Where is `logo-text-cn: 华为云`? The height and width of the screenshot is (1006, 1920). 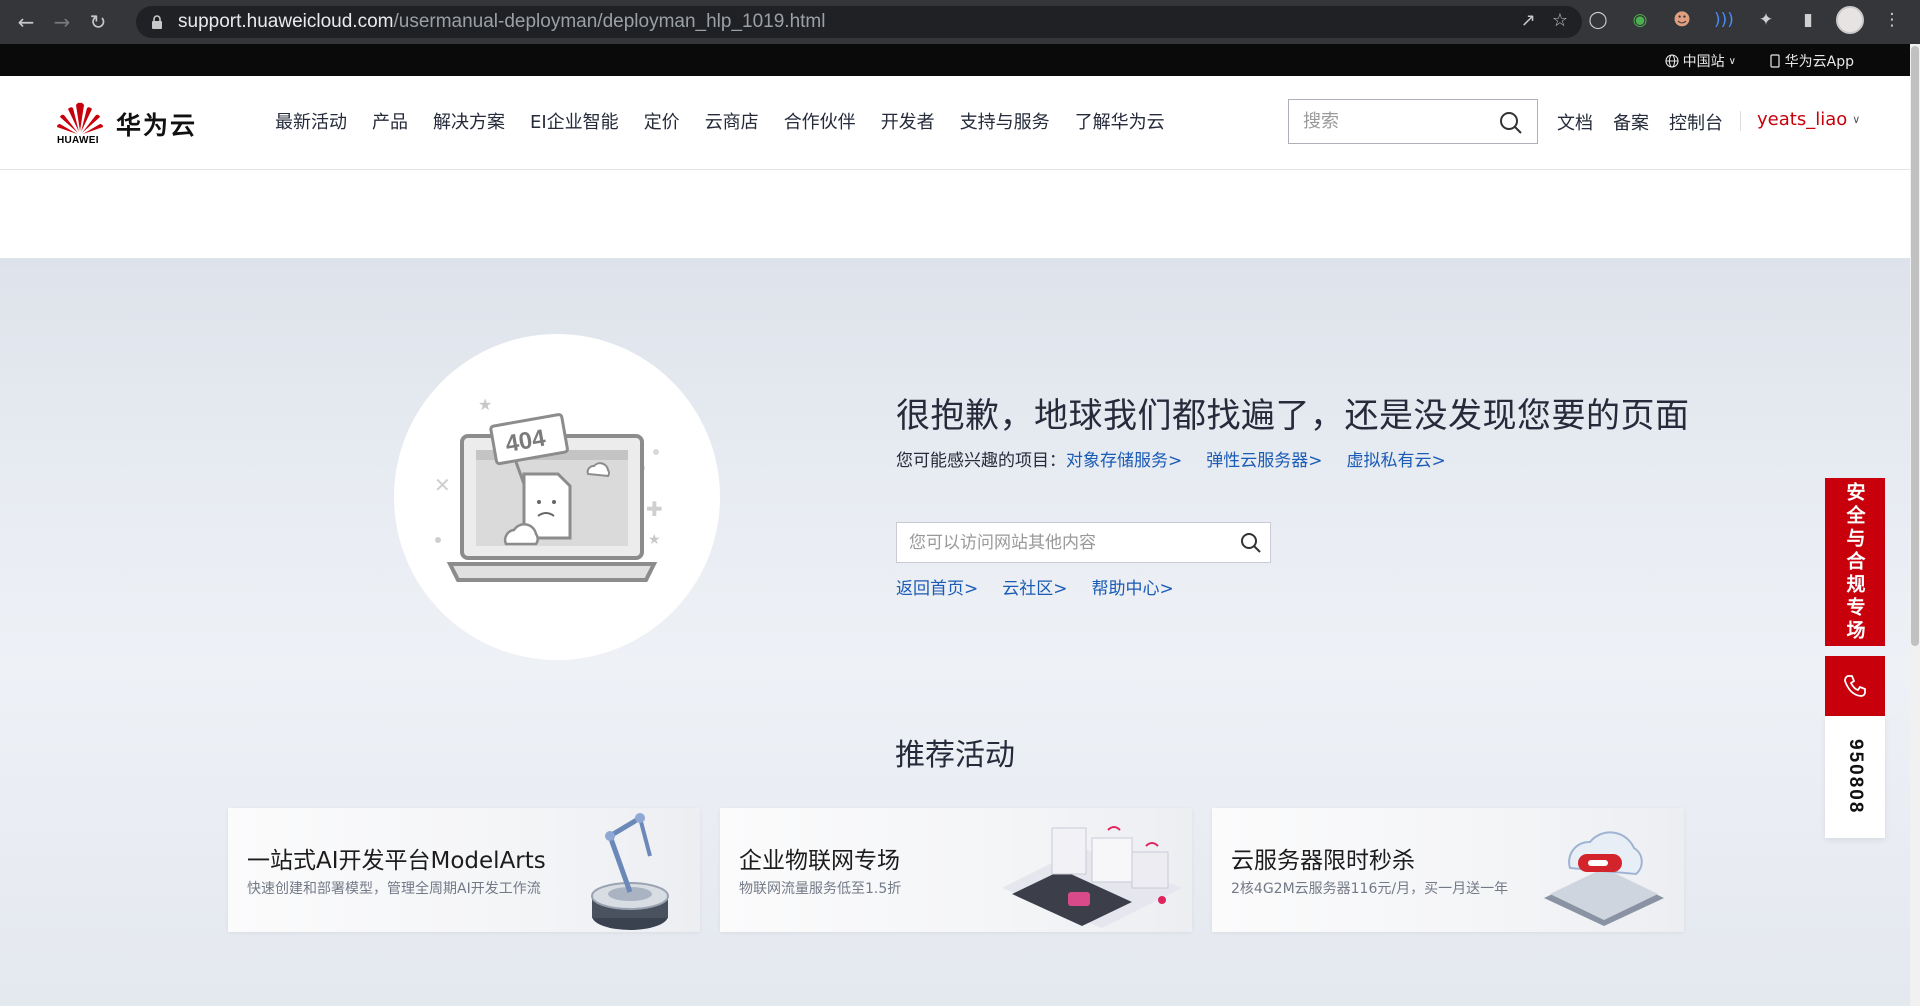
logo-text-cn: 华为云 is located at coordinates (156, 124).